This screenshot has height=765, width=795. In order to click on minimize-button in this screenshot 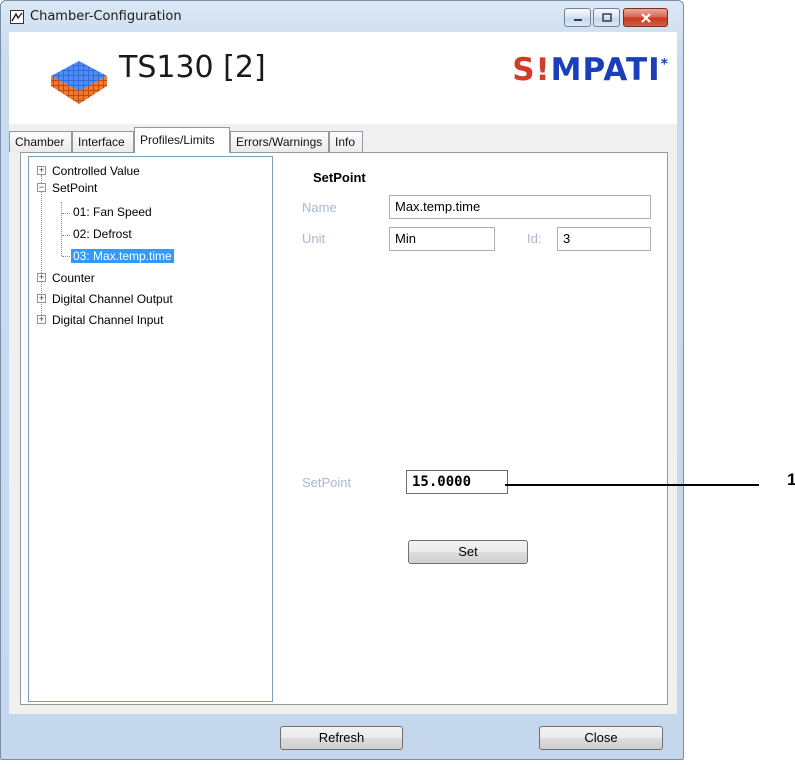, I will do `click(577, 17)`.